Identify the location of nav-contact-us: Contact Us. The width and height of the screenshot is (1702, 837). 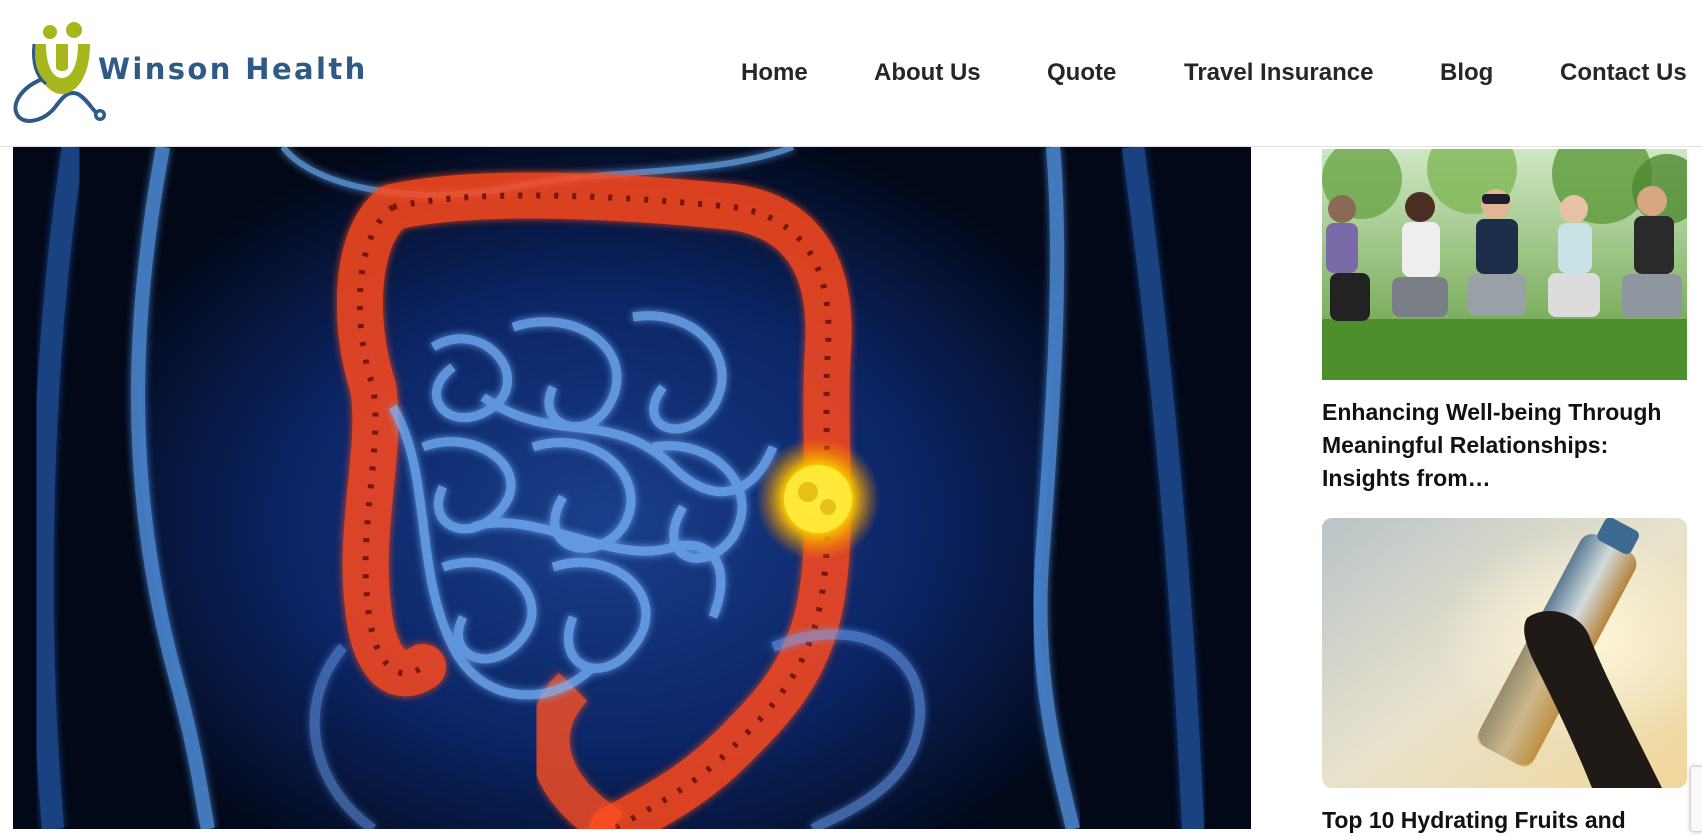
(1623, 73).